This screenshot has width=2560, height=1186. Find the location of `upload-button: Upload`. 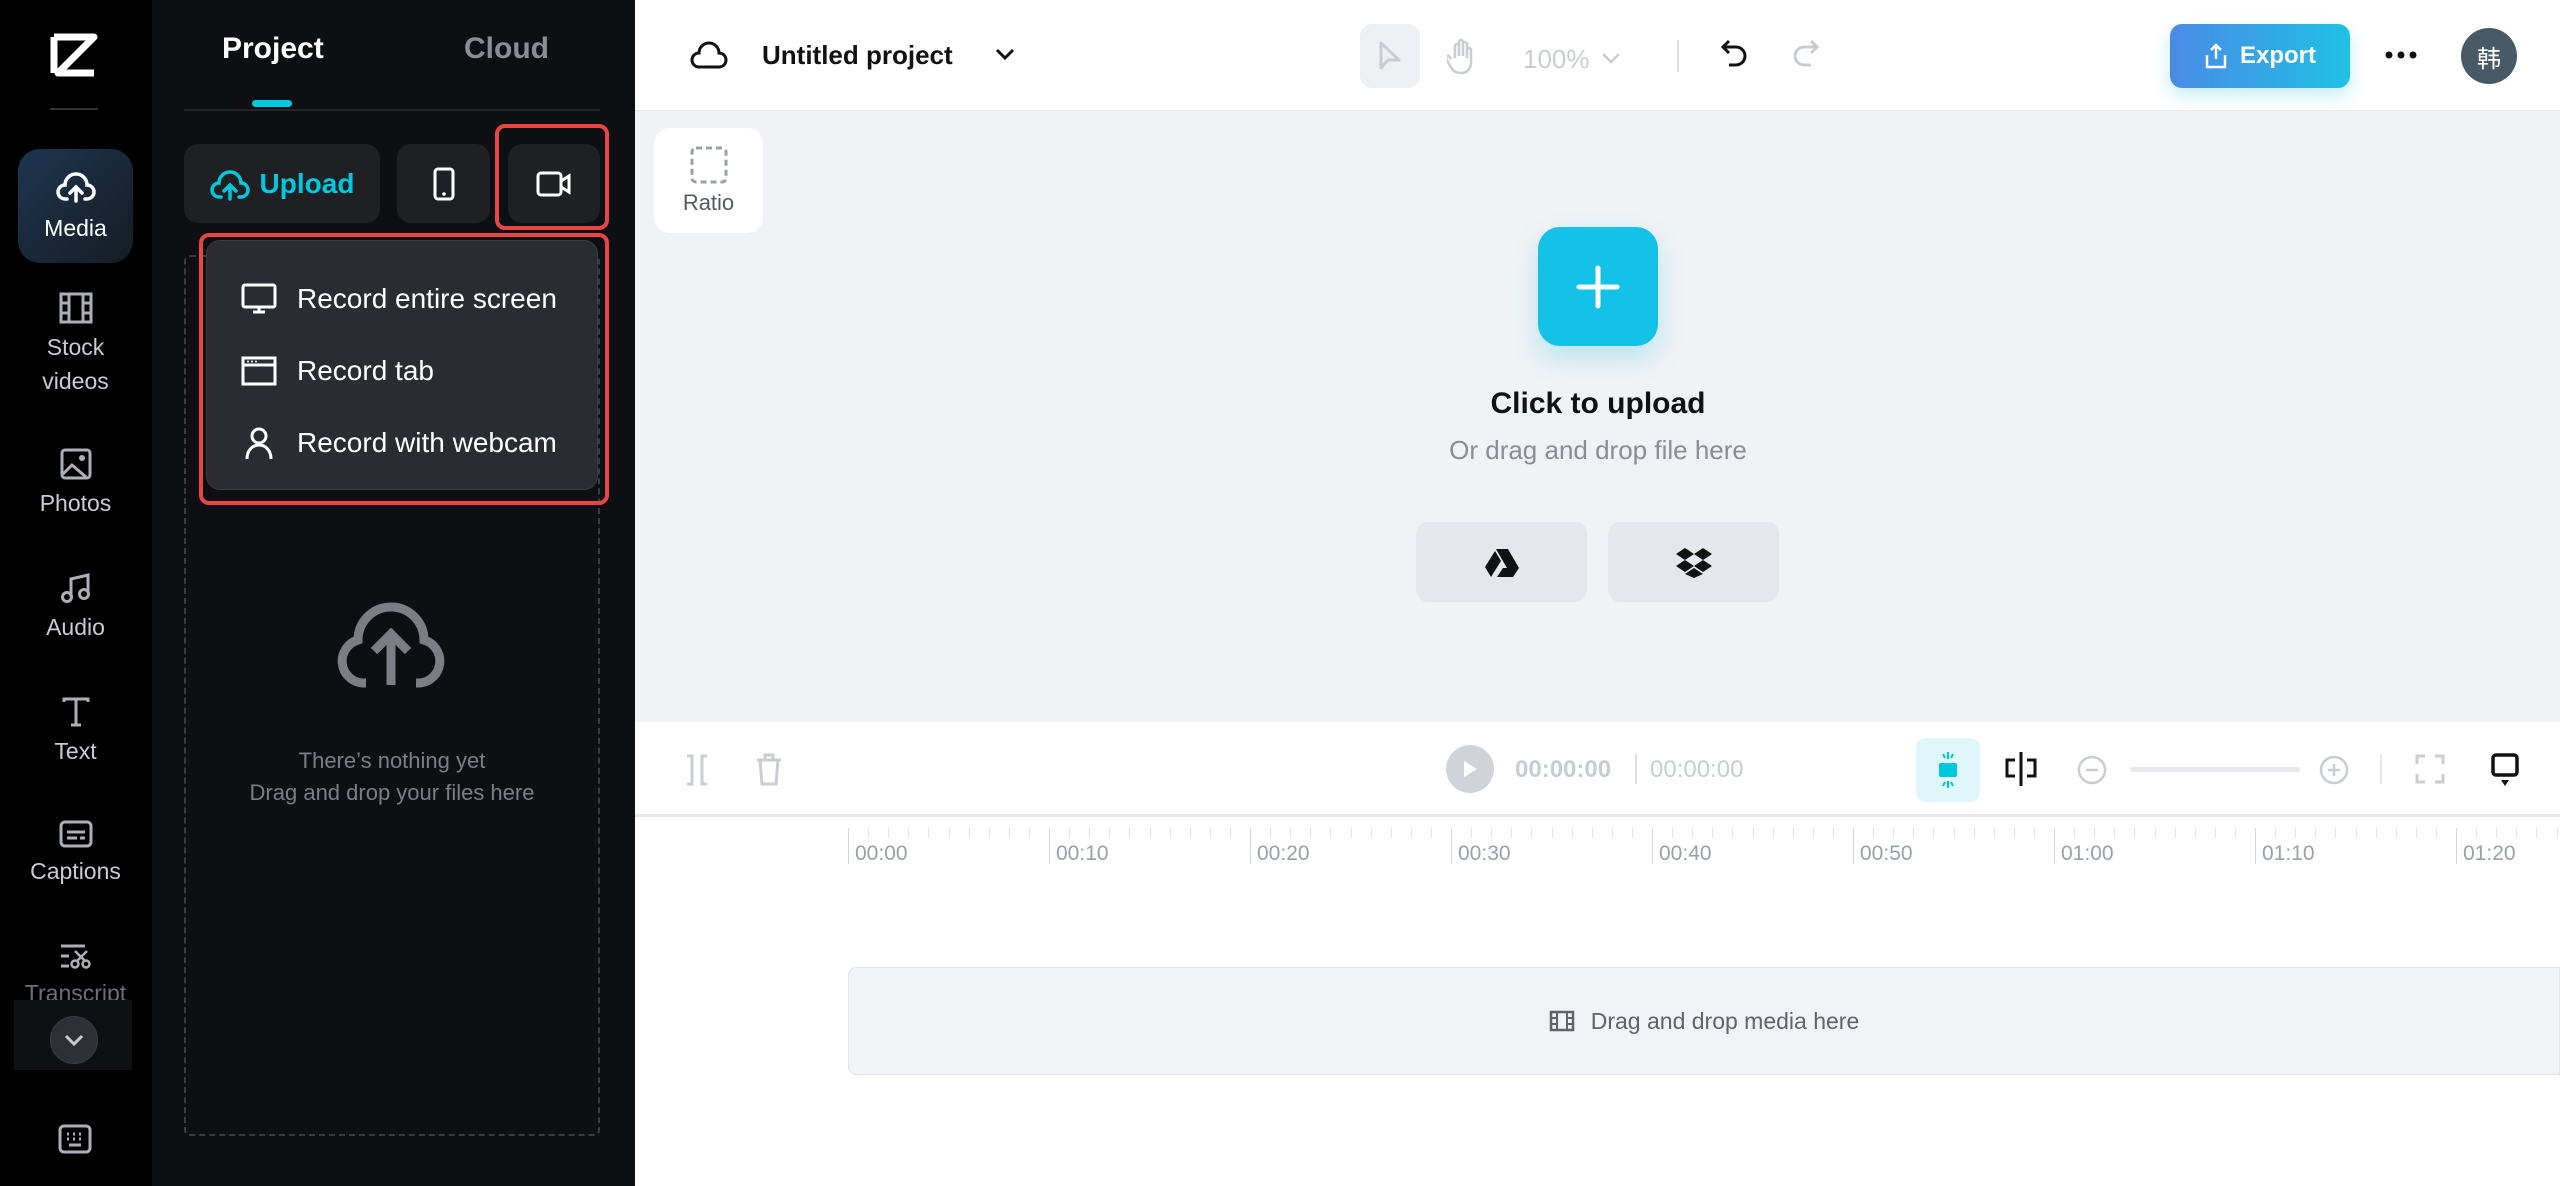

upload-button: Upload is located at coordinates (282, 183).